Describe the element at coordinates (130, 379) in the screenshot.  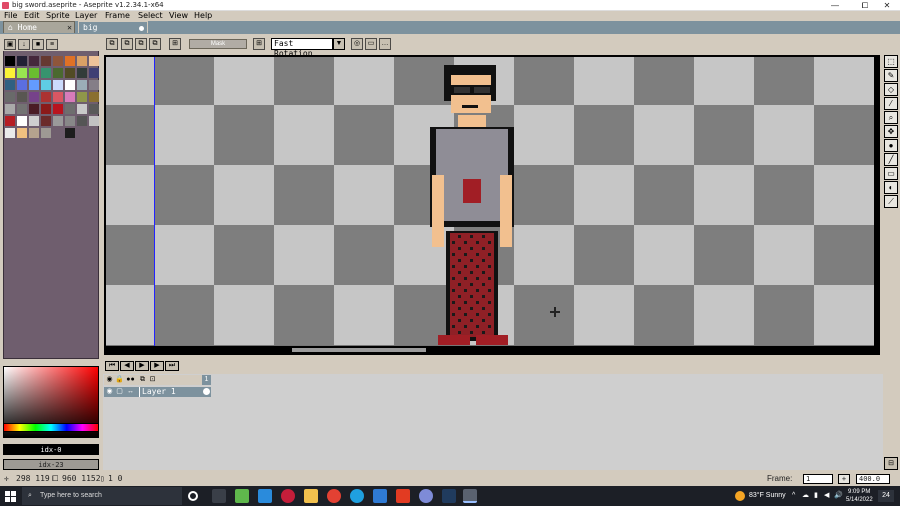
I see `continuous-icon: ●●` at that location.